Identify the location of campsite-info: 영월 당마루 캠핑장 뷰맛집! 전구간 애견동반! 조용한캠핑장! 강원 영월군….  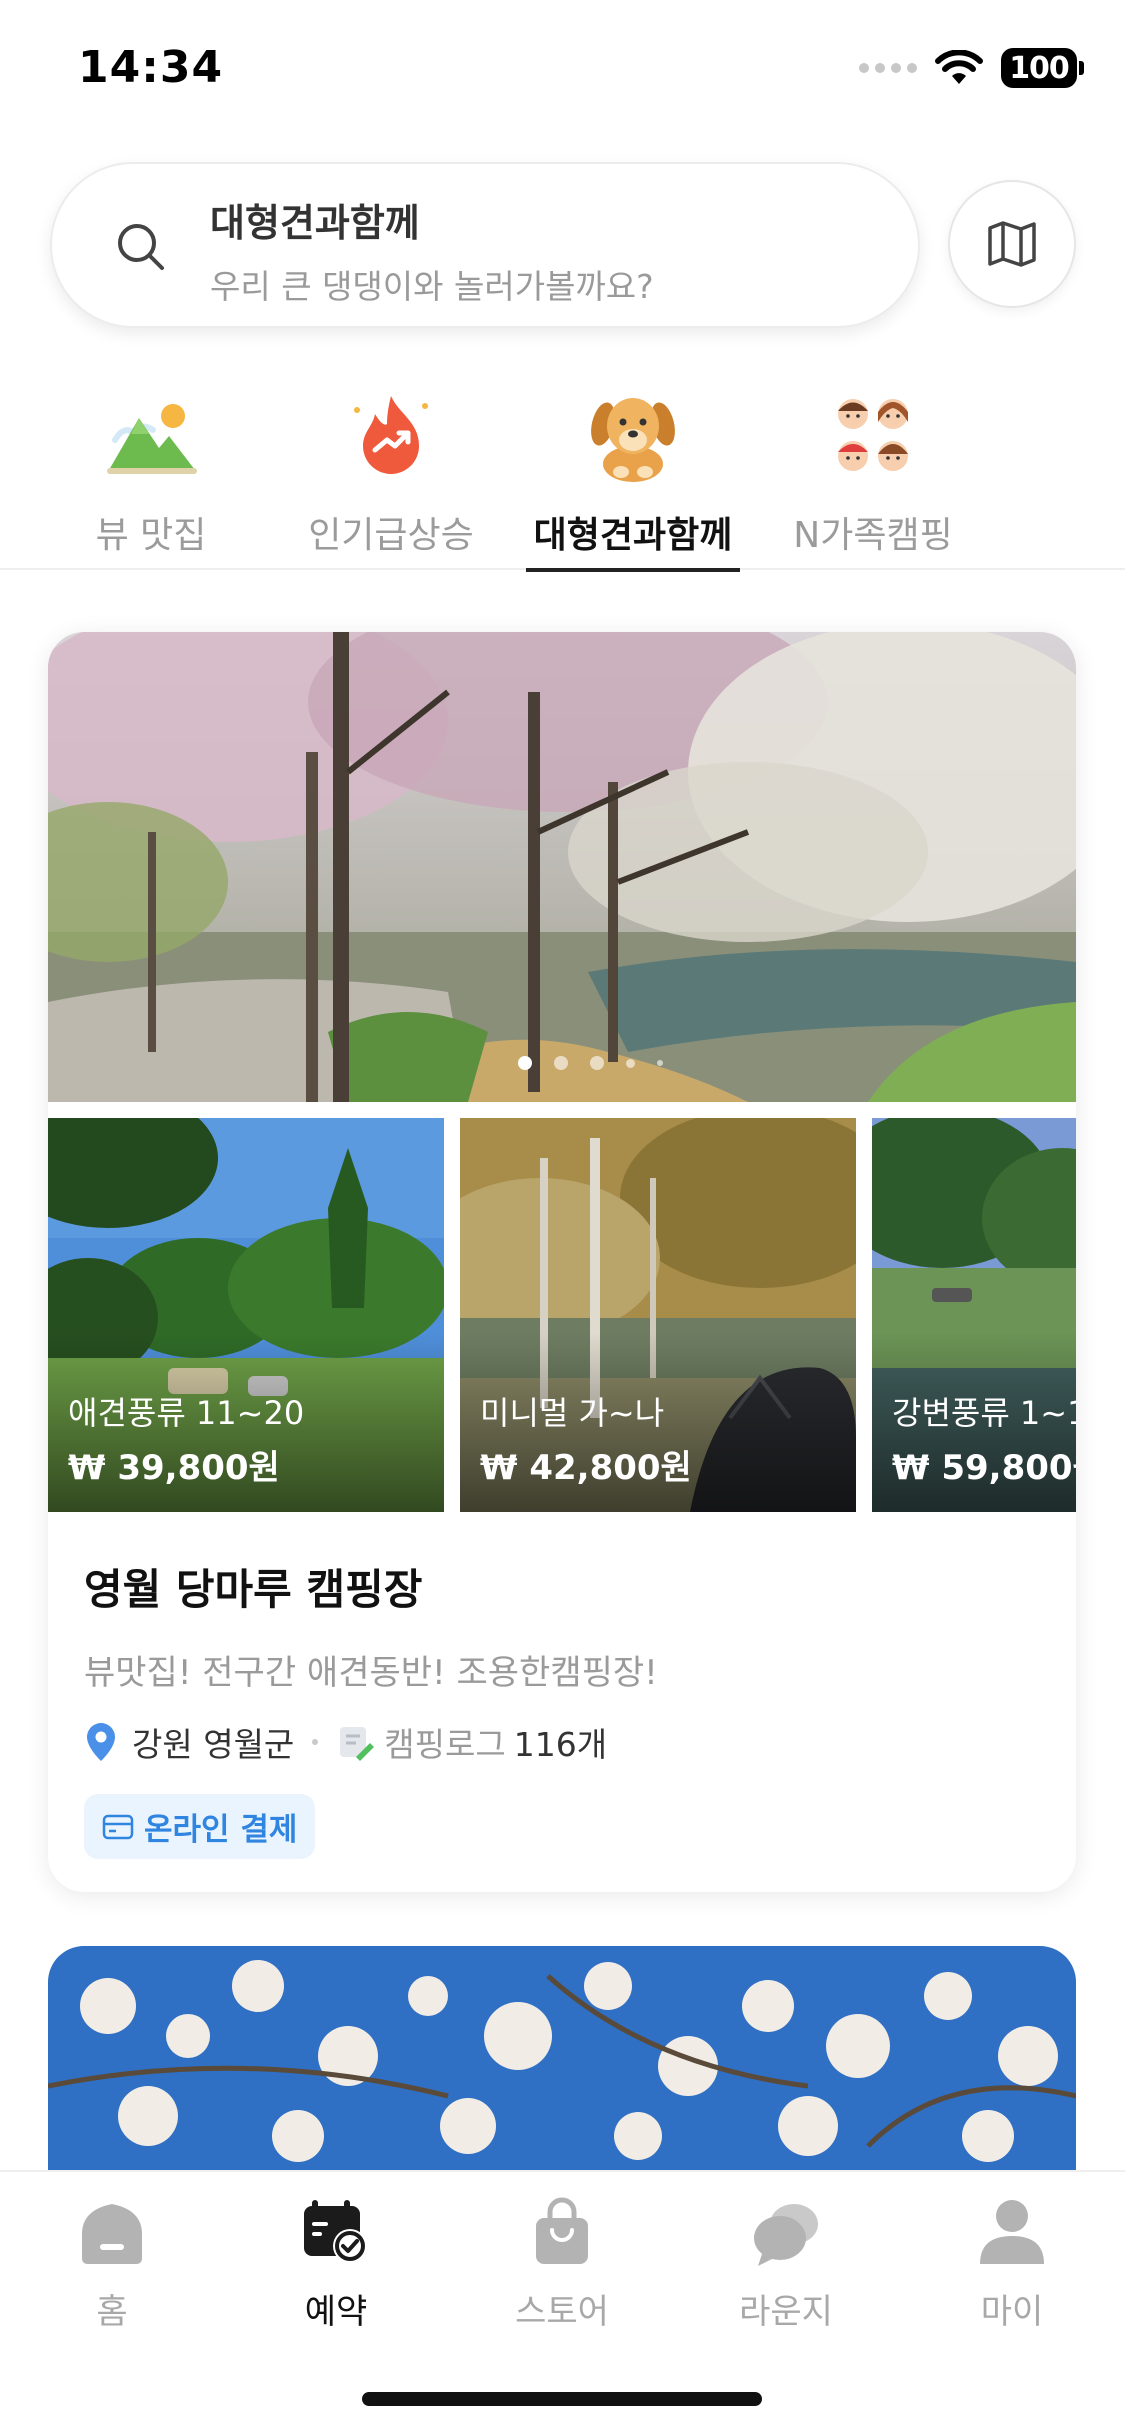
(564, 1707).